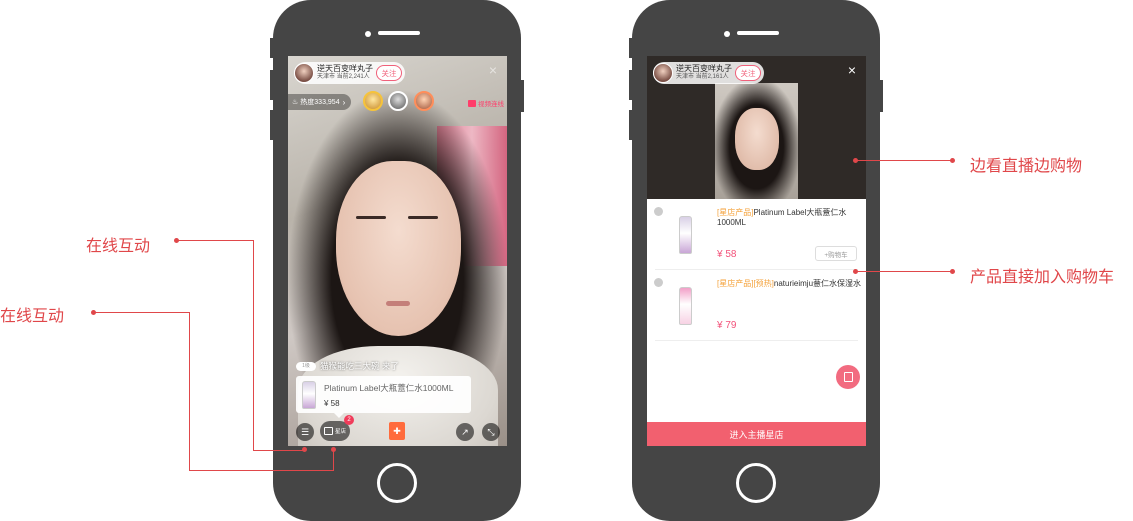  I want to click on product-title: [星店产品]Platinum Label大瓶薏仁水1000ML, so click(791, 218).